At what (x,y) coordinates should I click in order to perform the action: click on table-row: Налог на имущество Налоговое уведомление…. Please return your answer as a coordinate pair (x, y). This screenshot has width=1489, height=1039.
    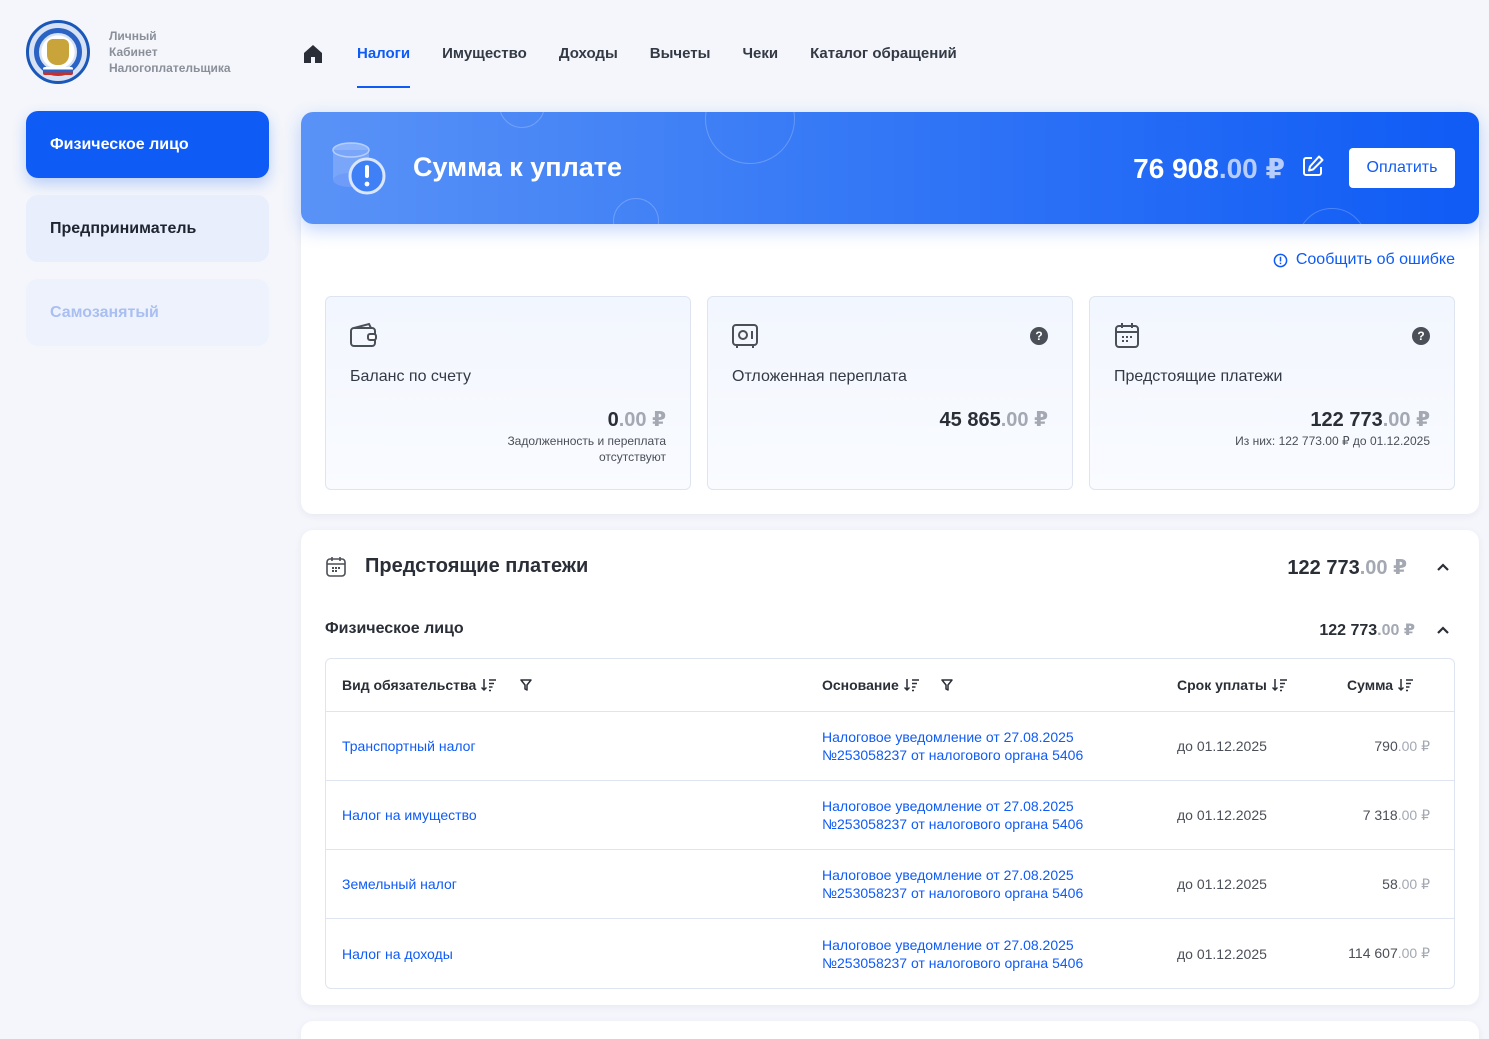
    Looking at the image, I should click on (890, 815).